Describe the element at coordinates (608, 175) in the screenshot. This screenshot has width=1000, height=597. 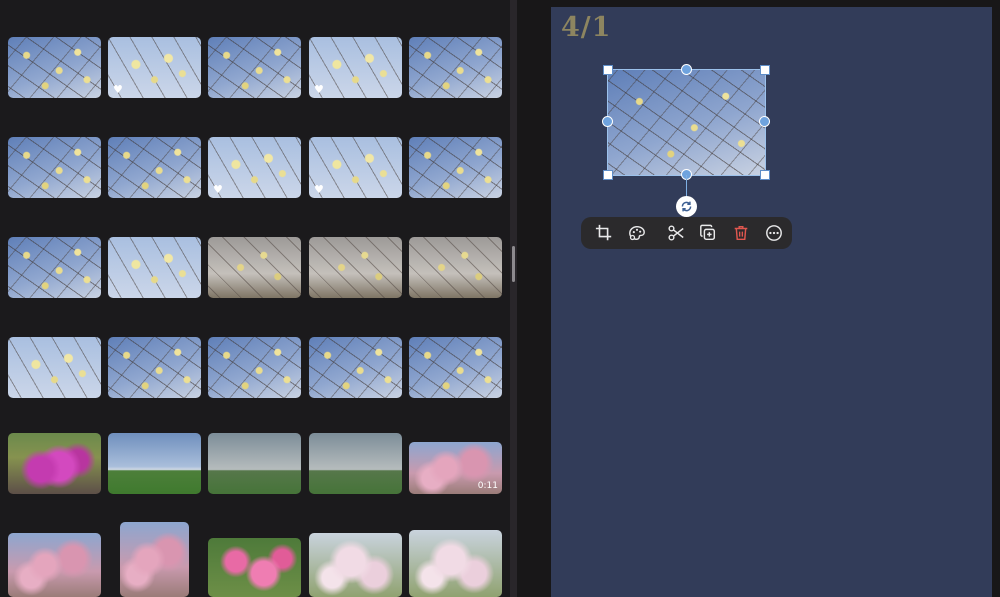
I see `resize-handle-bottom-left` at that location.